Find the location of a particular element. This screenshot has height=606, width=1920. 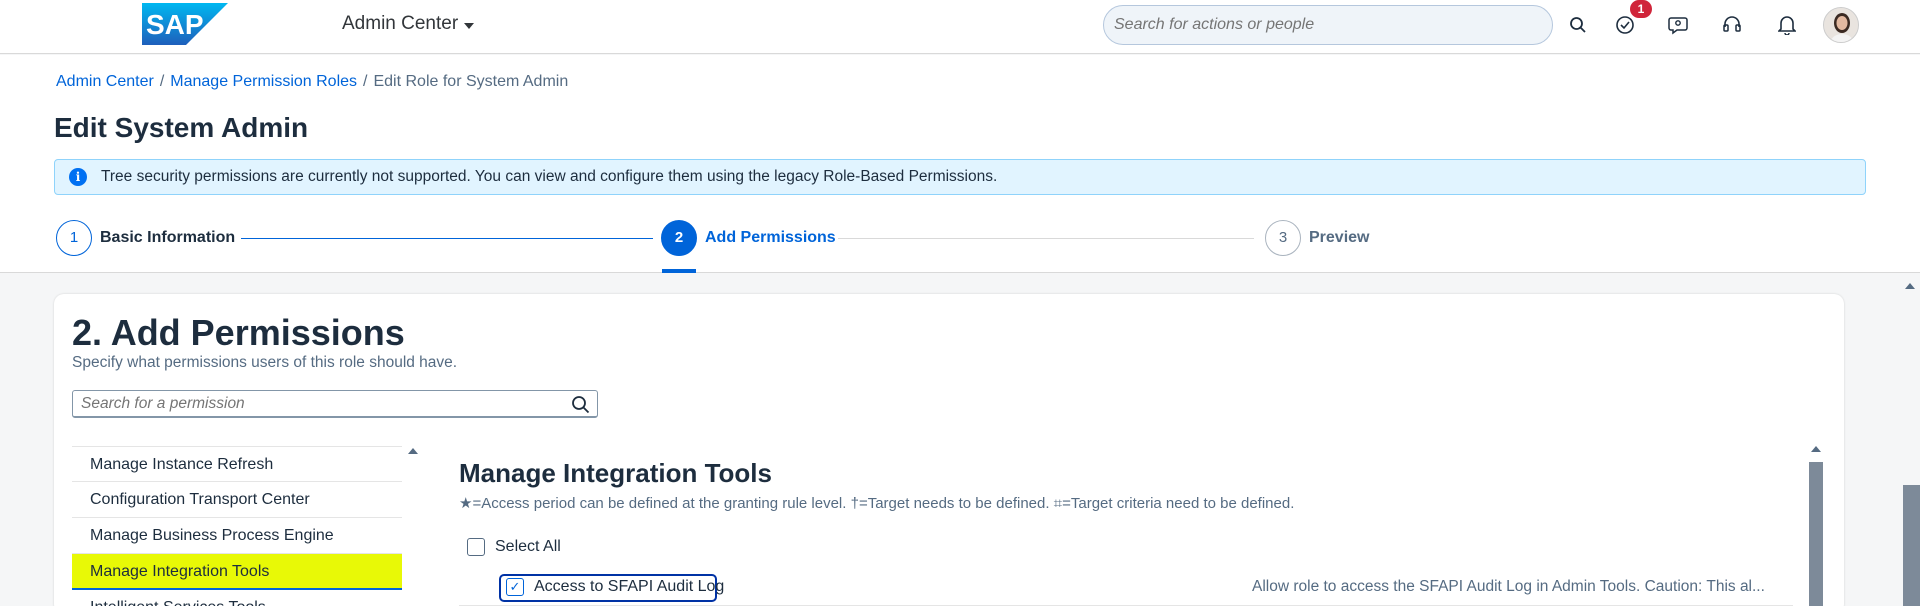

category-item: Intelligent Services Tools is located at coordinates (237, 598).